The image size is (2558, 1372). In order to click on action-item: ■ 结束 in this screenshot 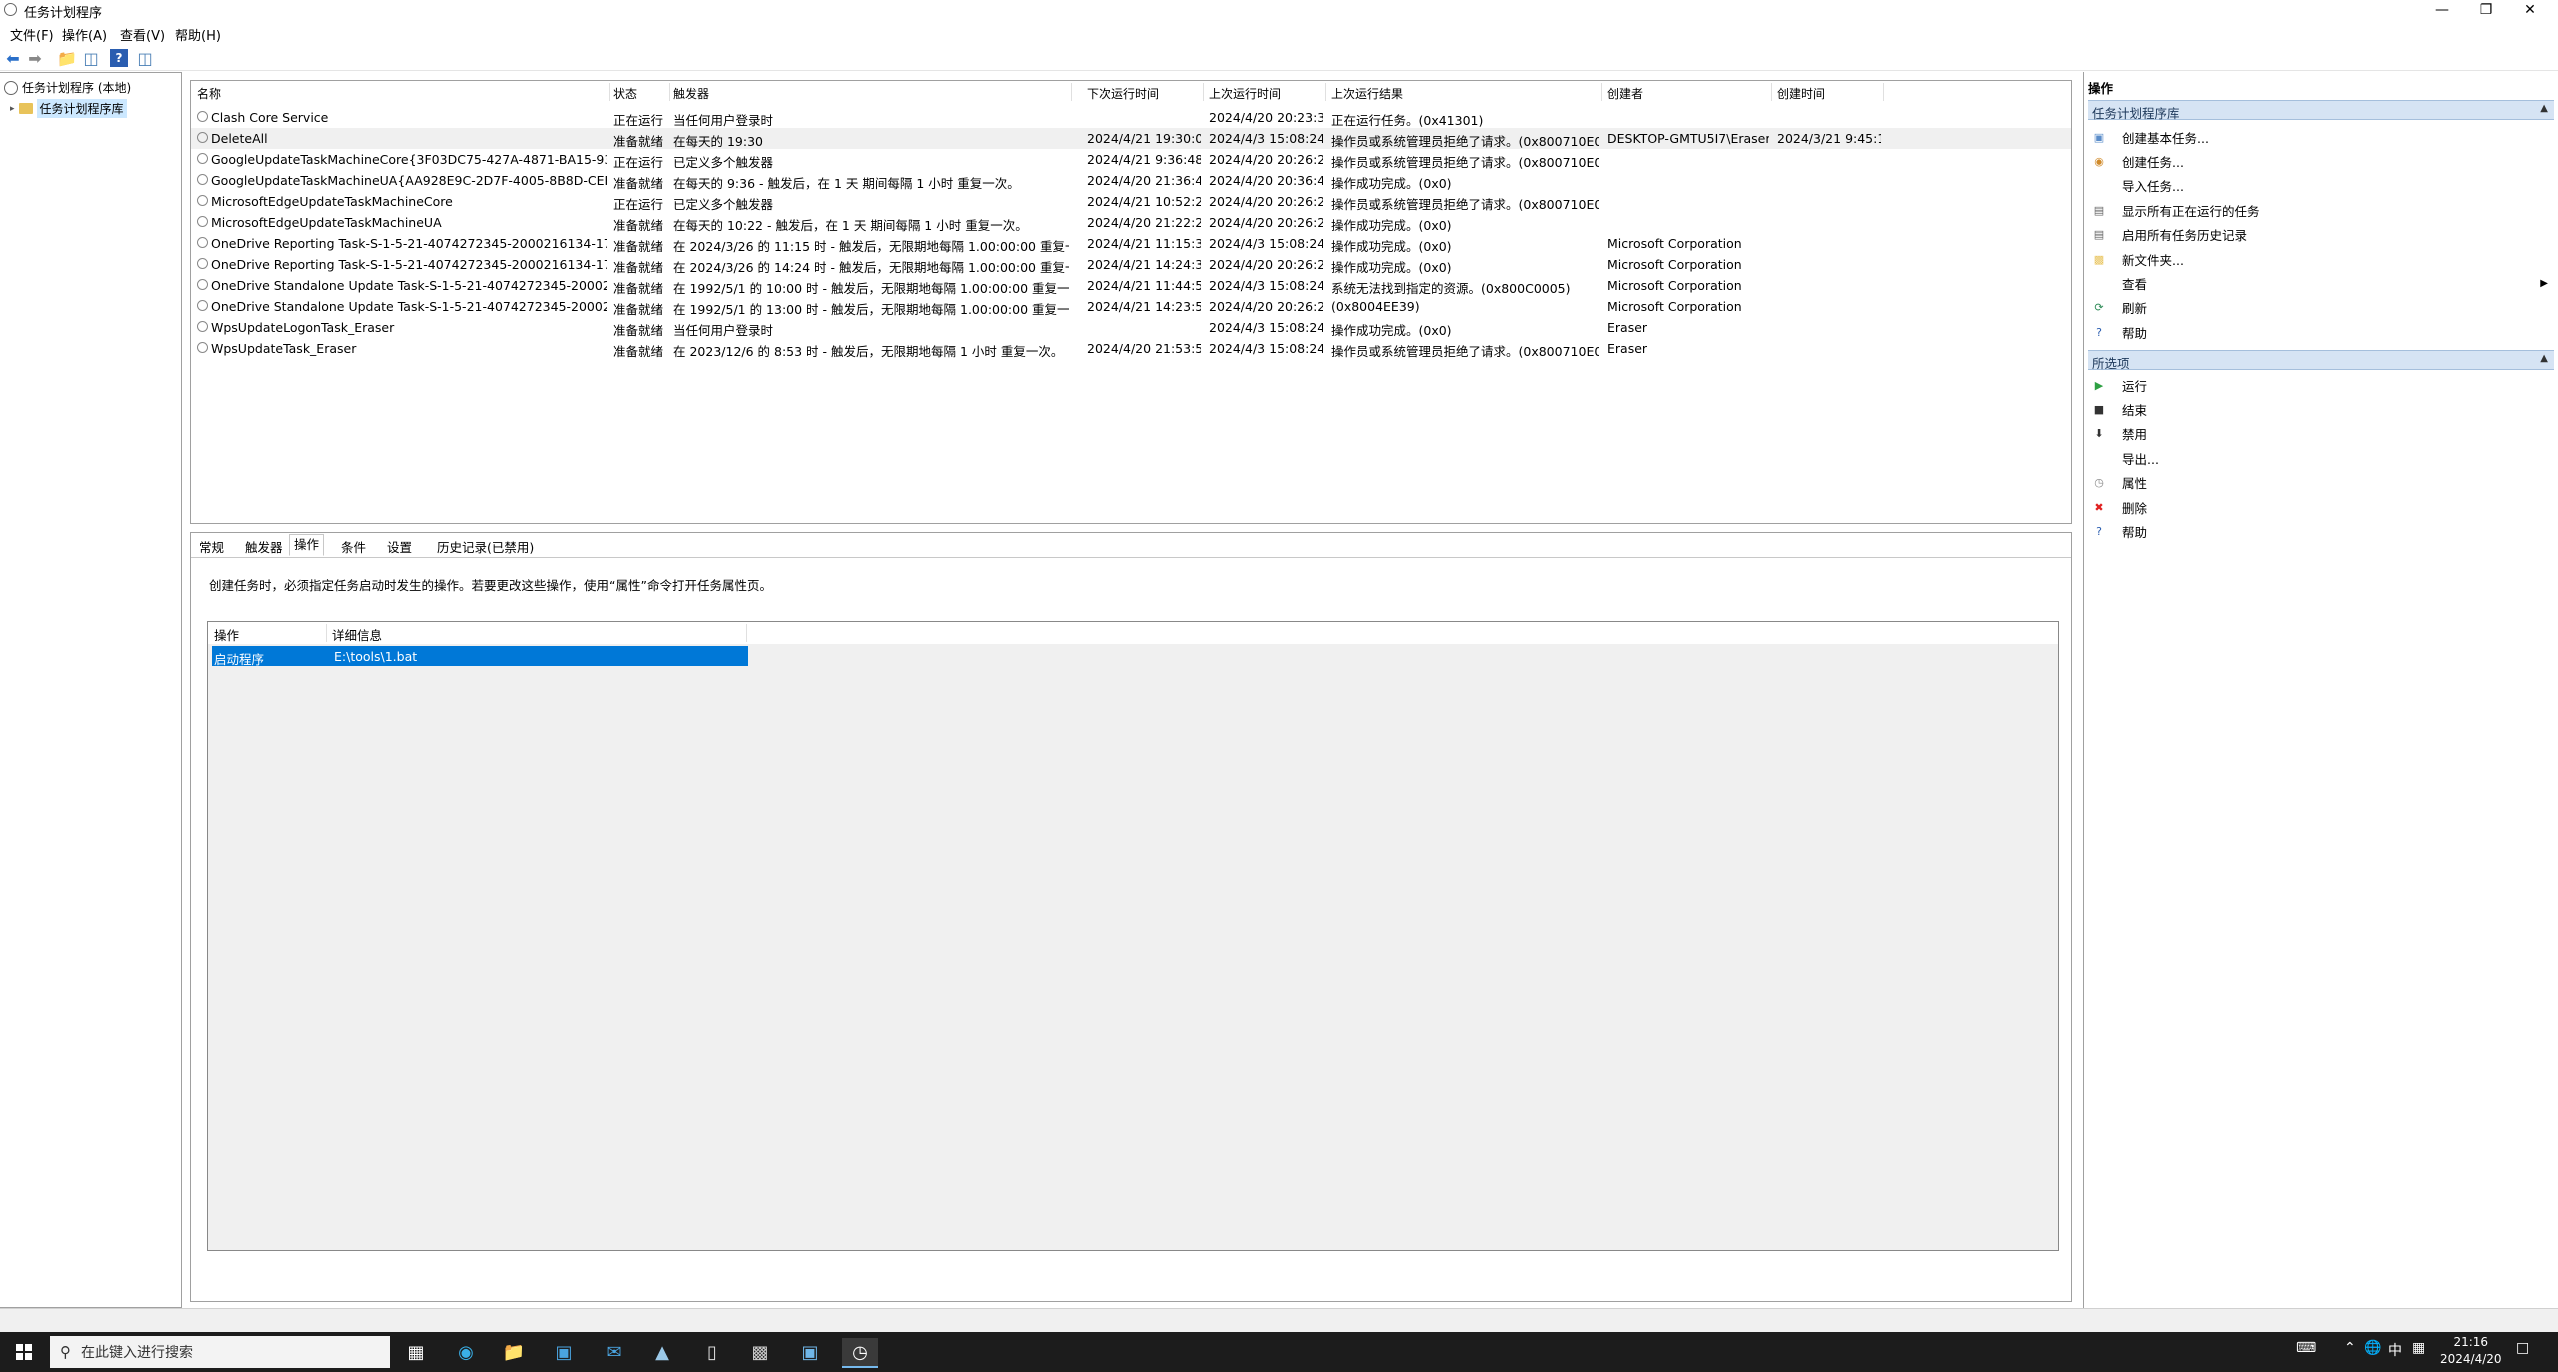, I will do `click(2322, 409)`.